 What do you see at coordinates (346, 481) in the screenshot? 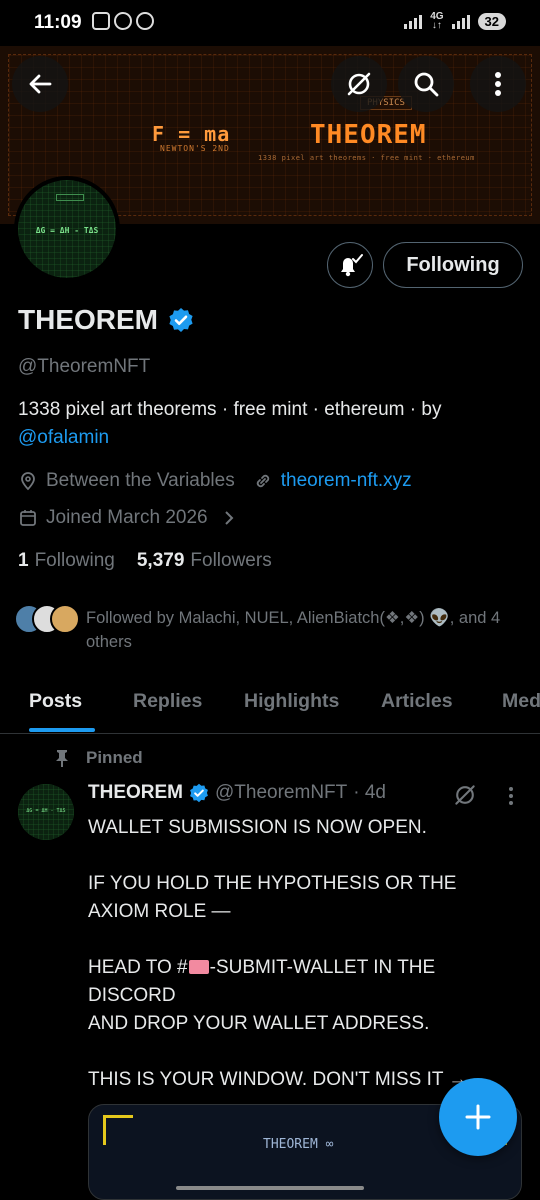
I see `profile-website-link: theorem-nft.xyz` at bounding box center [346, 481].